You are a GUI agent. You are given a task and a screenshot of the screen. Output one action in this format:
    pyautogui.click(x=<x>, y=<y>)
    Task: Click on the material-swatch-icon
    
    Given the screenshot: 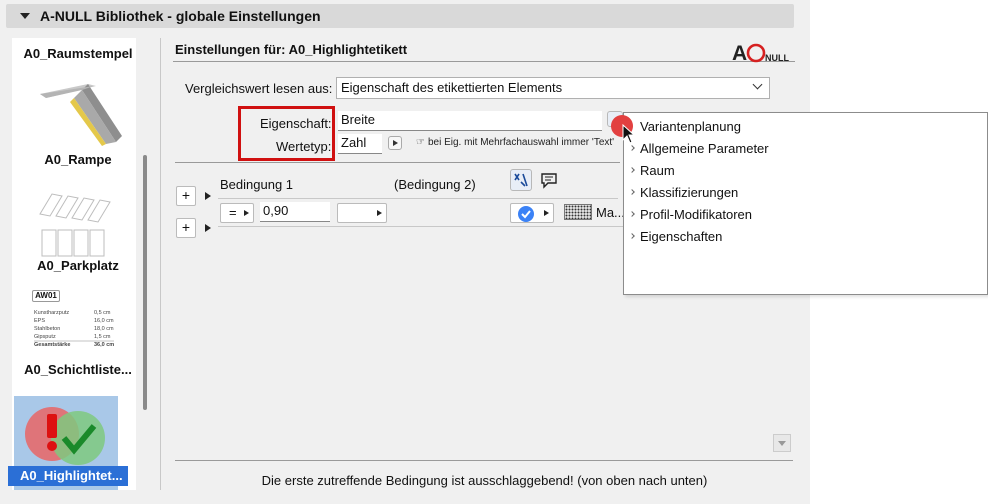 What is the action you would take?
    pyautogui.click(x=578, y=212)
    